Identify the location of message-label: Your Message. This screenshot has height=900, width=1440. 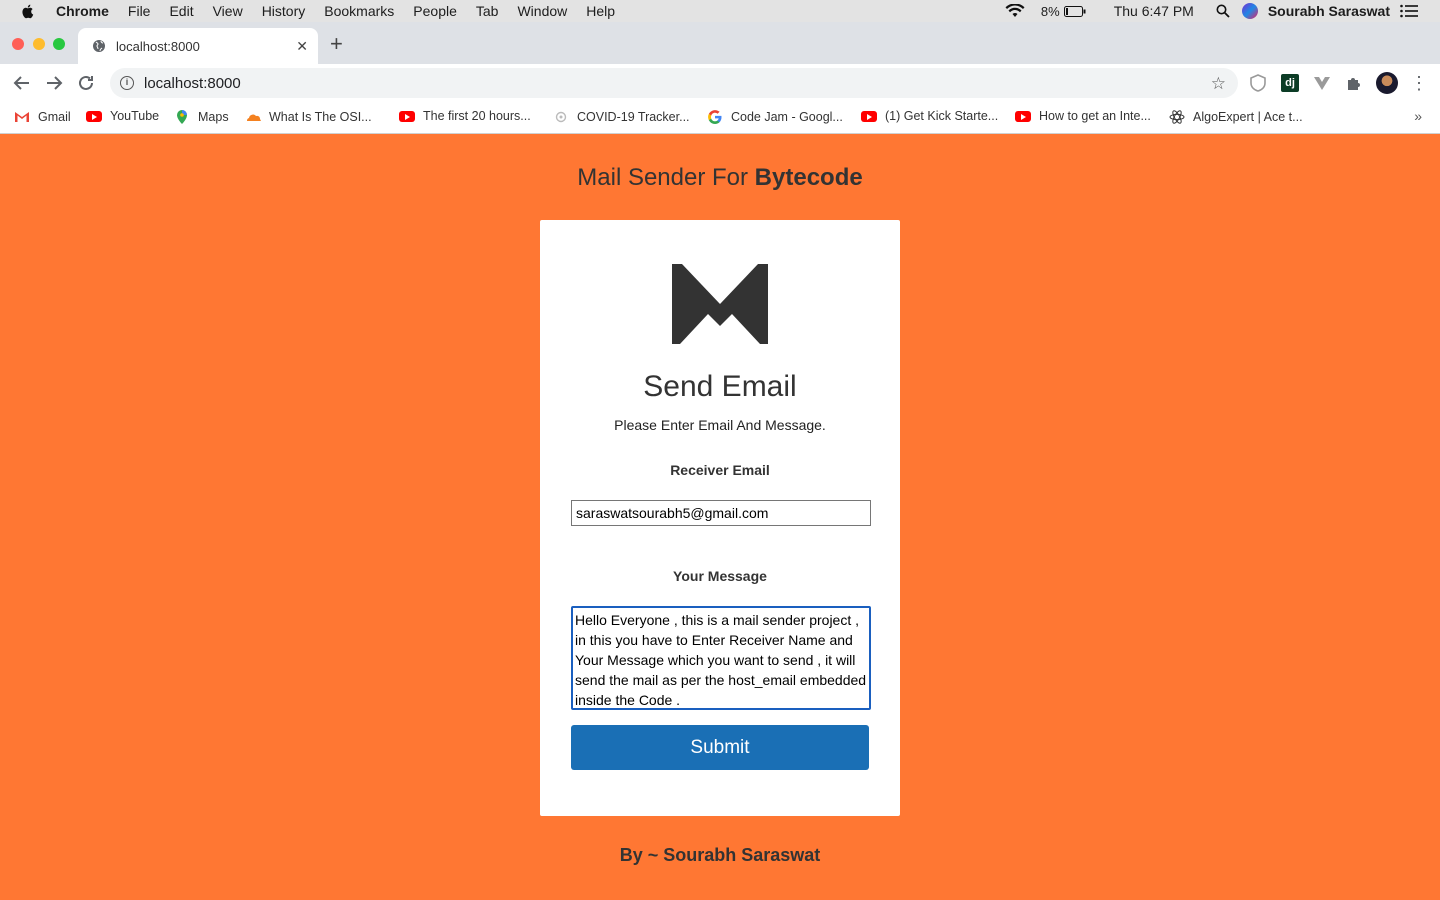
(720, 576).